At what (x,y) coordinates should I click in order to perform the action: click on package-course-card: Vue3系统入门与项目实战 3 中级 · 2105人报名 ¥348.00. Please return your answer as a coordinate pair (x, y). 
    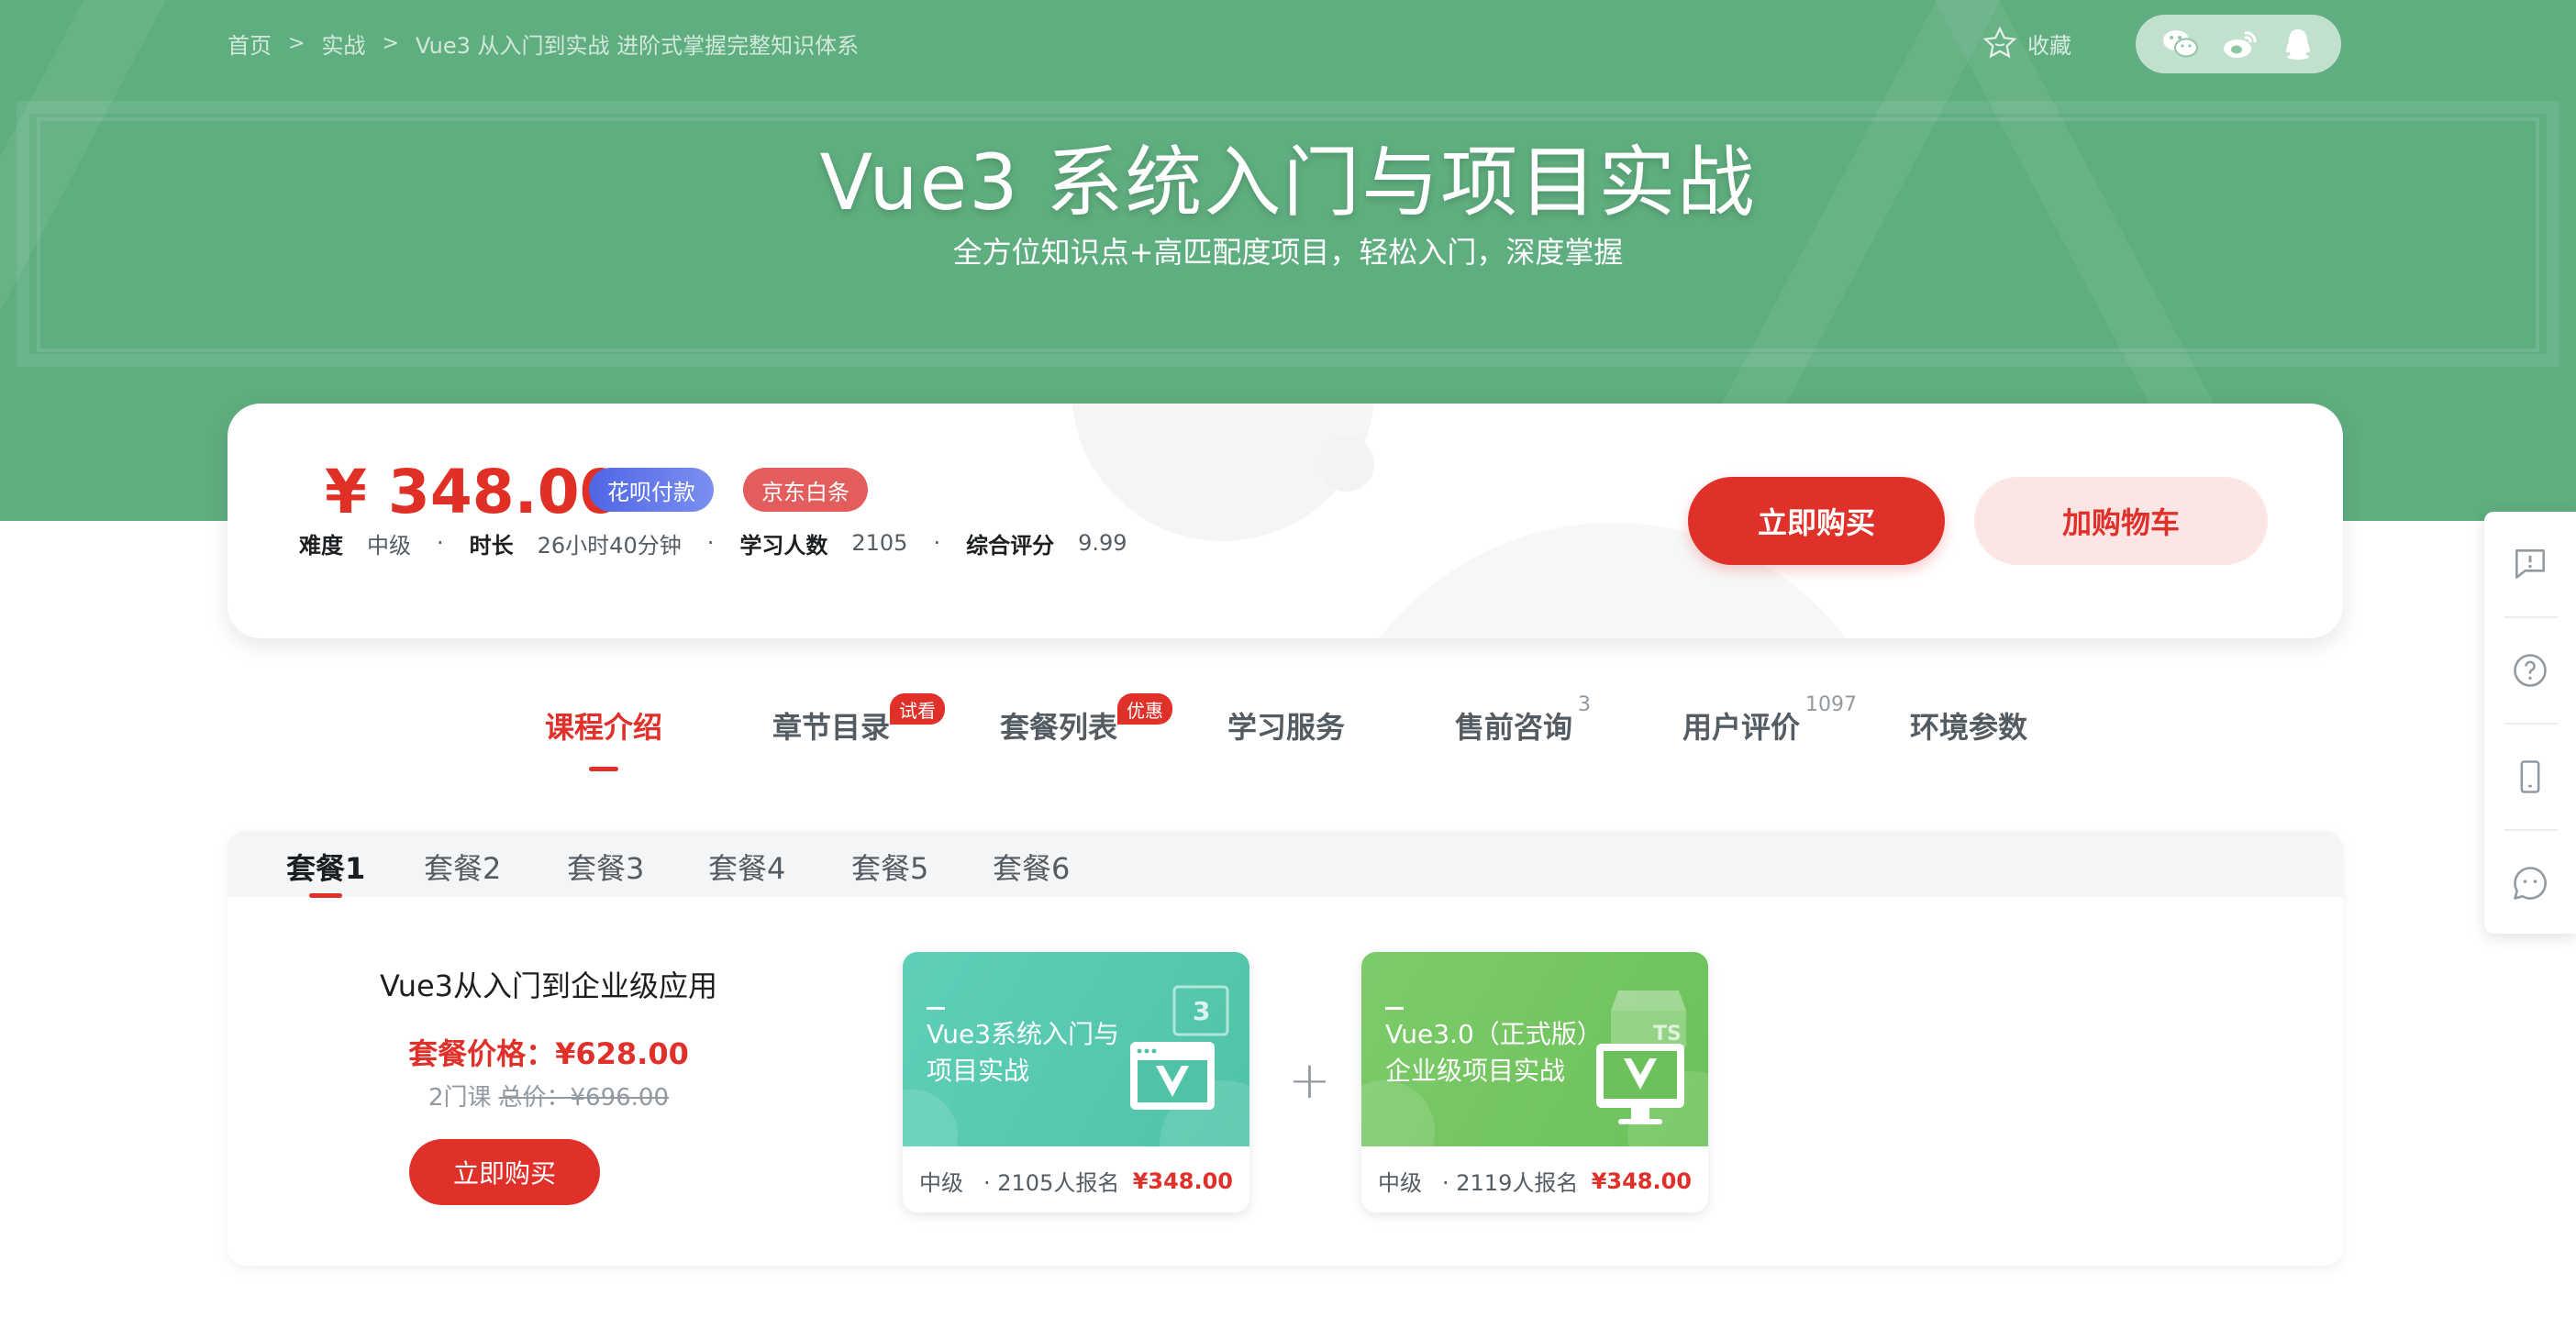
    Looking at the image, I should click on (1076, 1082).